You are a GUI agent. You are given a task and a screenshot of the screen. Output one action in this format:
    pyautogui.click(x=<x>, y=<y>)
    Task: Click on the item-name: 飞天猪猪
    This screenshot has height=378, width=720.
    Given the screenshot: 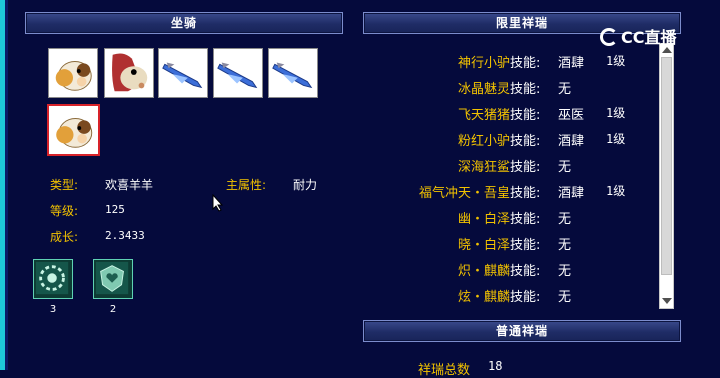 What is the action you would take?
    pyautogui.click(x=483, y=115)
    